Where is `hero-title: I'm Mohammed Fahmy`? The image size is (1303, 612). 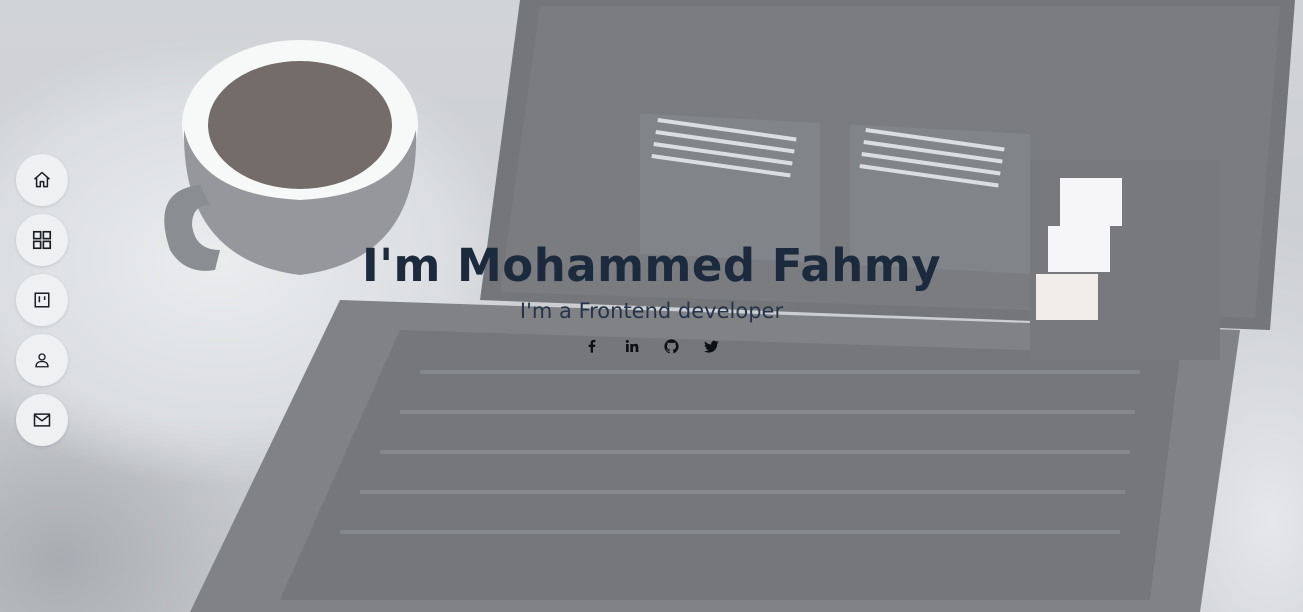
hero-title: I'm Mohammed Fahmy is located at coordinates (651, 265).